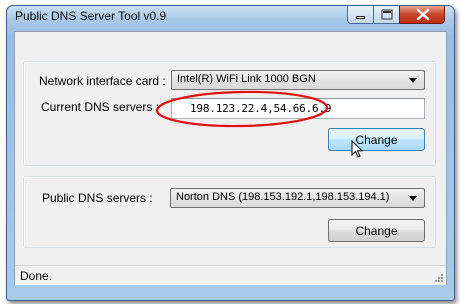  What do you see at coordinates (246, 79) in the screenshot?
I see `nic-value: Intel(R) WiFi Link 1000 BGN` at bounding box center [246, 79].